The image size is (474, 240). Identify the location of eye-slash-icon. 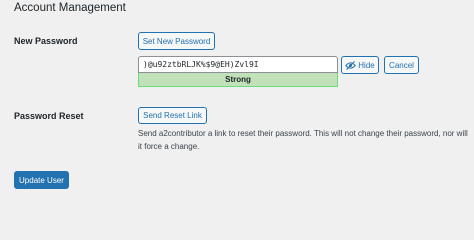
(351, 65).